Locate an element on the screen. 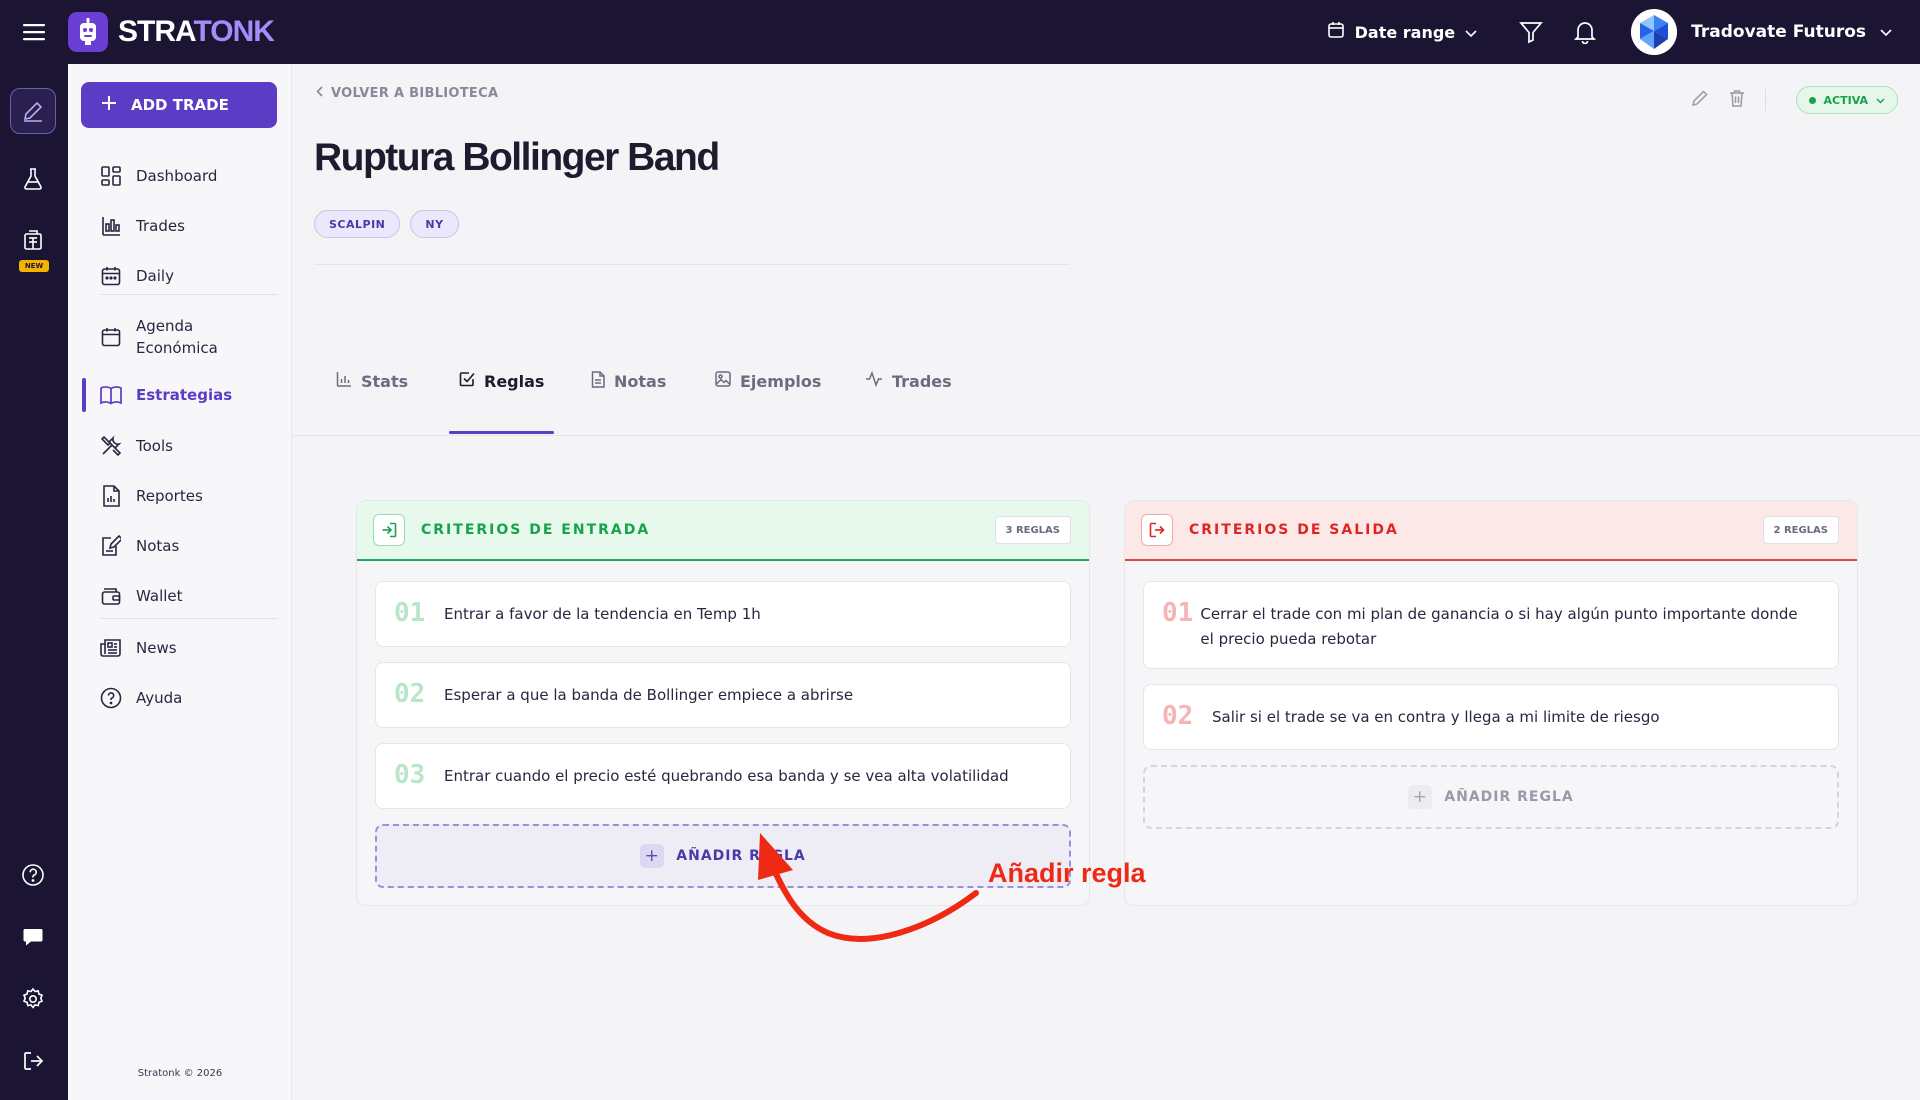 The height and width of the screenshot is (1100, 1920). back-to-library-link: VOLVER A BIBLIOTECA is located at coordinates (407, 93).